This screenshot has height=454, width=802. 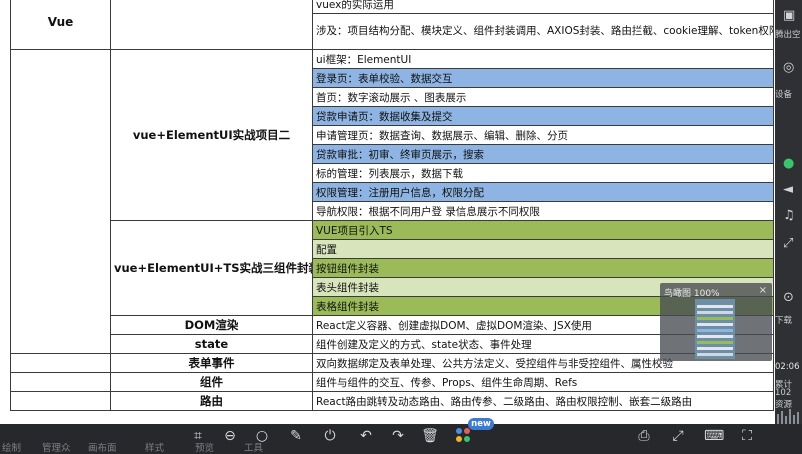 I want to click on circle-icon: ○, so click(x=262, y=436).